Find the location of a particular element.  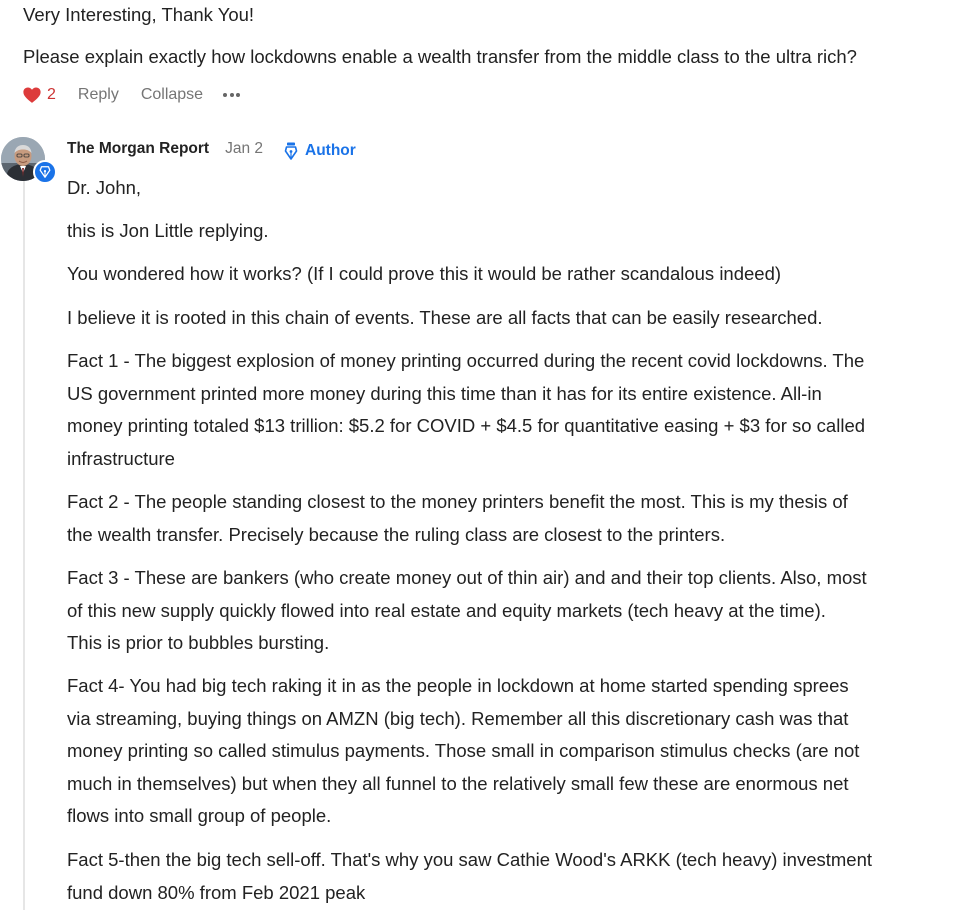

author-badge: Author is located at coordinates (319, 151).